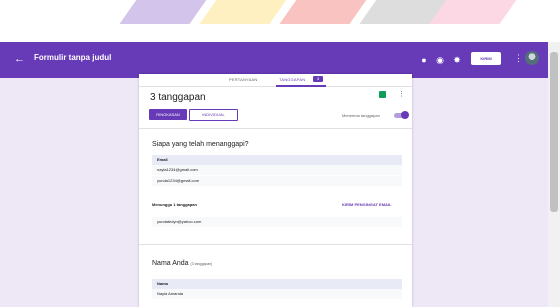  What do you see at coordinates (200, 144) in the screenshot?
I see `question-title: Siapa yang telah menanggapi?` at bounding box center [200, 144].